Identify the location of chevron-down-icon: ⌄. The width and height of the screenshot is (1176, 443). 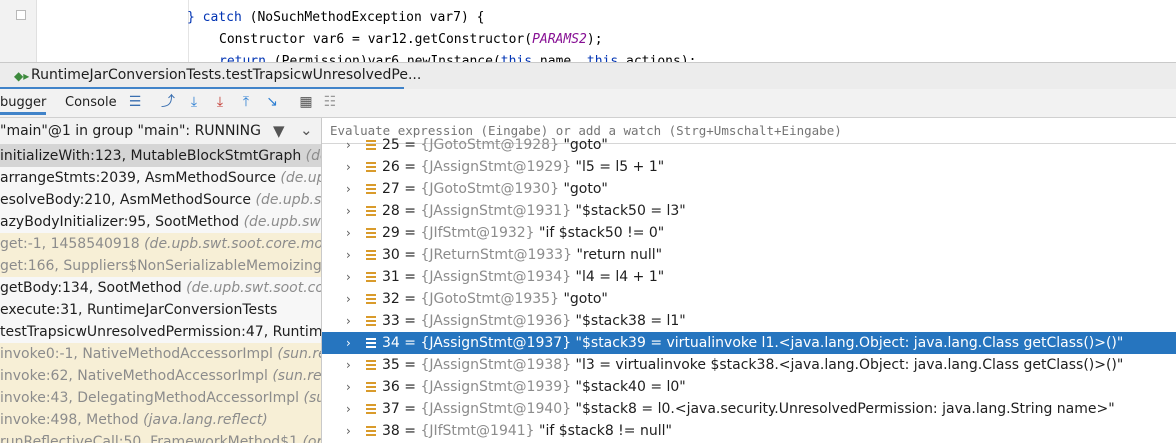
(306, 130).